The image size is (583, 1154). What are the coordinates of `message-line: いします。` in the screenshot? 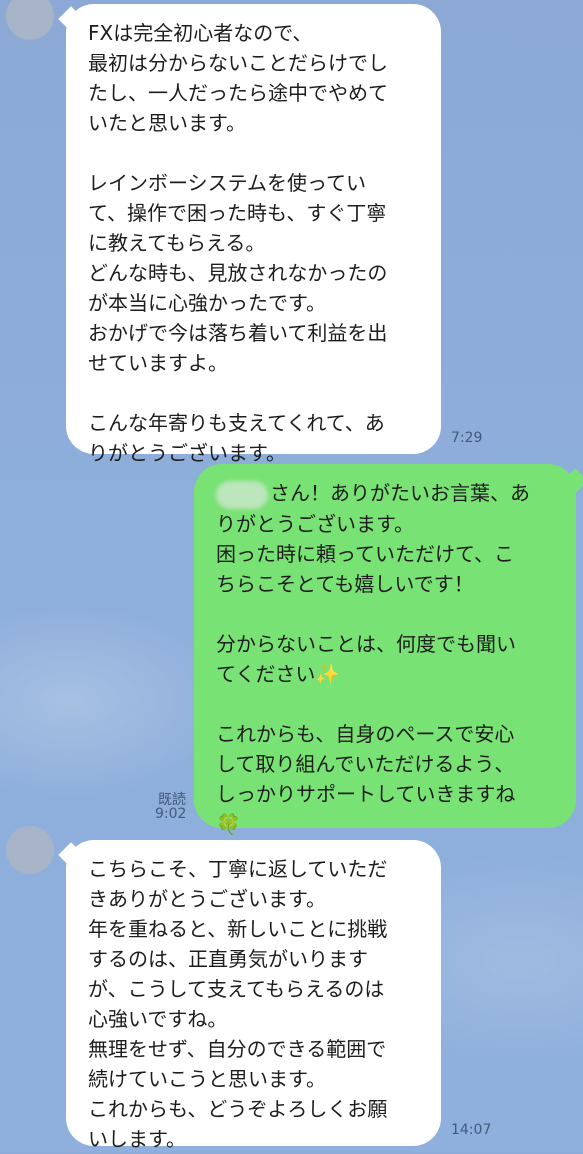 It's located at (137, 1139).